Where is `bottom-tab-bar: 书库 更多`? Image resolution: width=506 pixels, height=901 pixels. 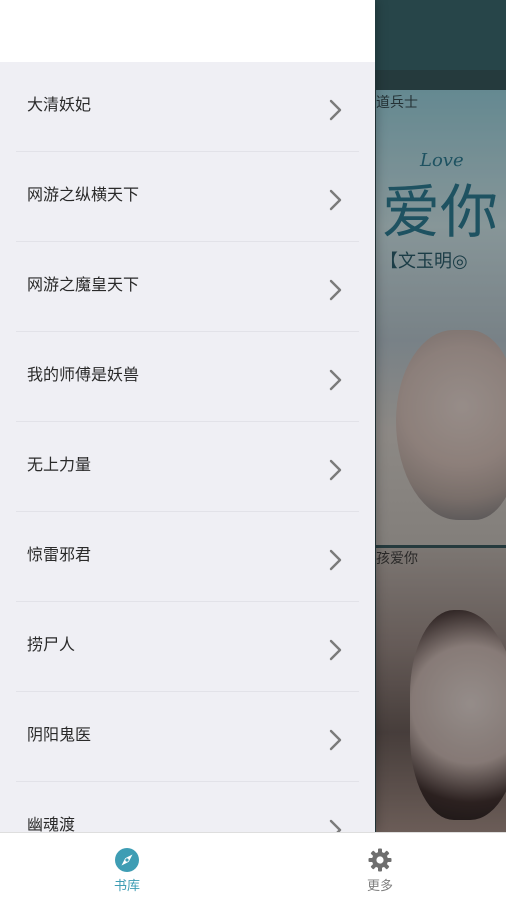 bottom-tab-bar: 书库 更多 is located at coordinates (253, 866).